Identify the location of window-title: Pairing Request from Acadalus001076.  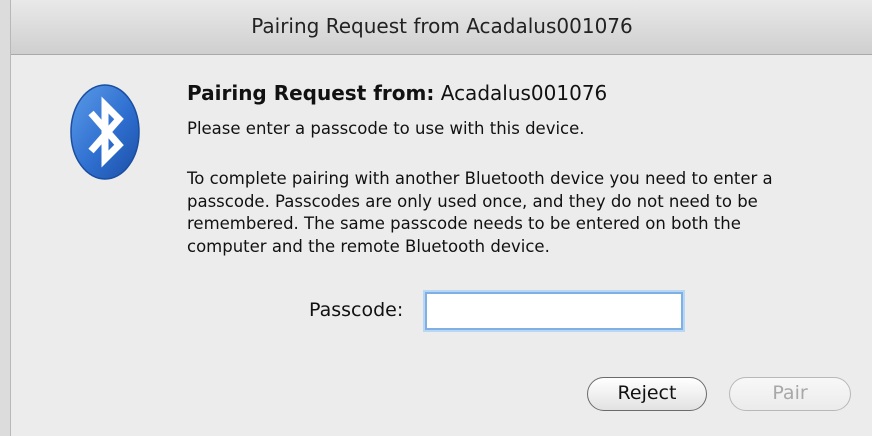
(442, 26).